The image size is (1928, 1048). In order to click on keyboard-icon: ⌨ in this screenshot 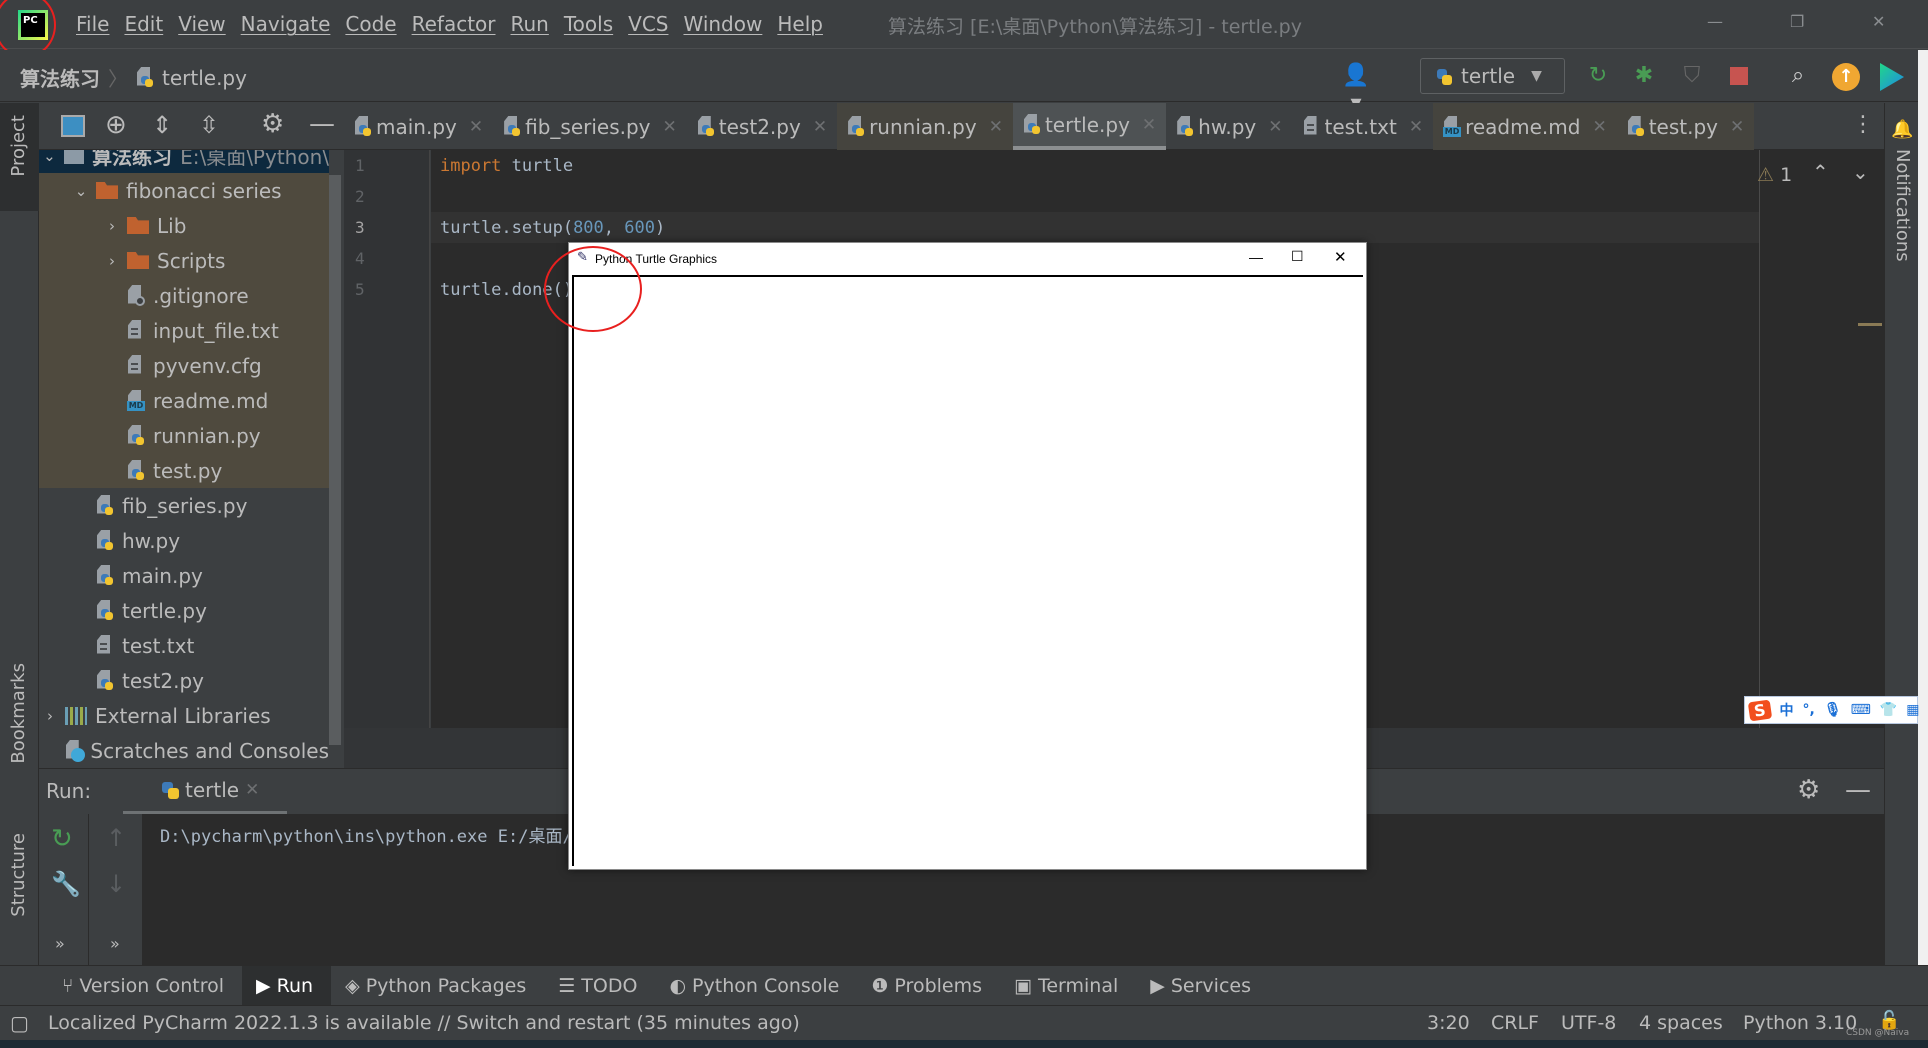, I will do `click(1861, 710)`.